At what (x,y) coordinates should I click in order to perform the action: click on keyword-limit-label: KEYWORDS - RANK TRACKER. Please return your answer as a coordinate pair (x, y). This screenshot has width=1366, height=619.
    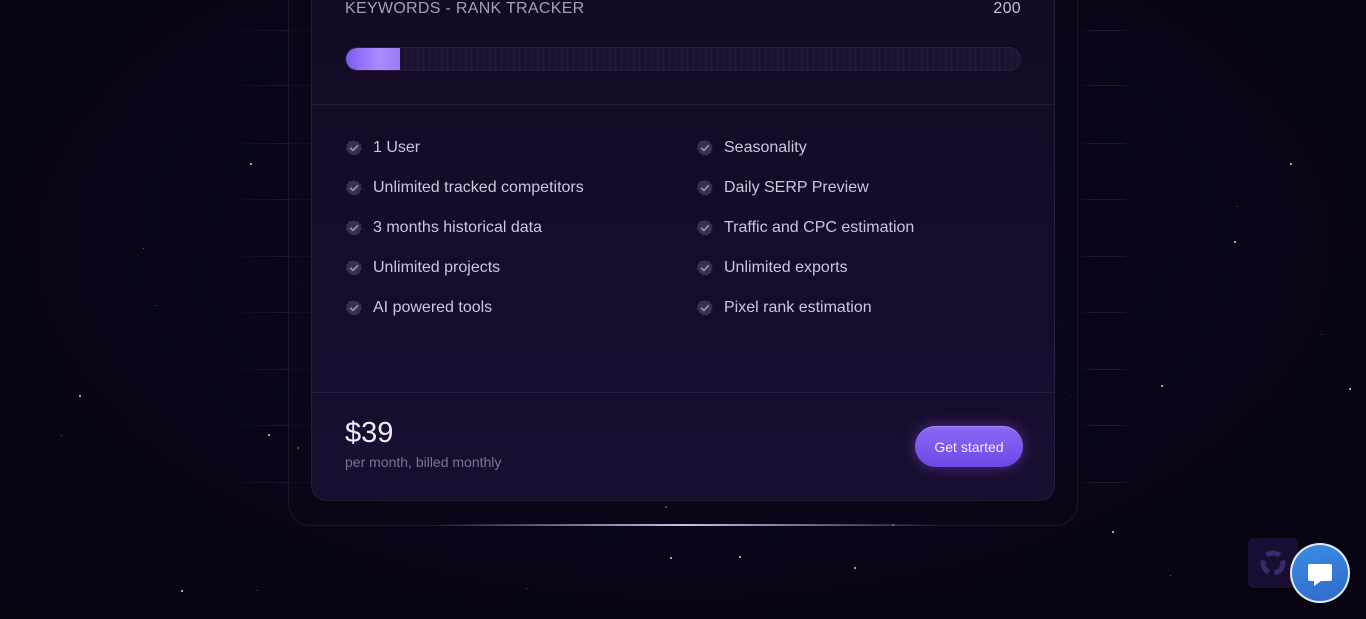
    Looking at the image, I should click on (465, 8).